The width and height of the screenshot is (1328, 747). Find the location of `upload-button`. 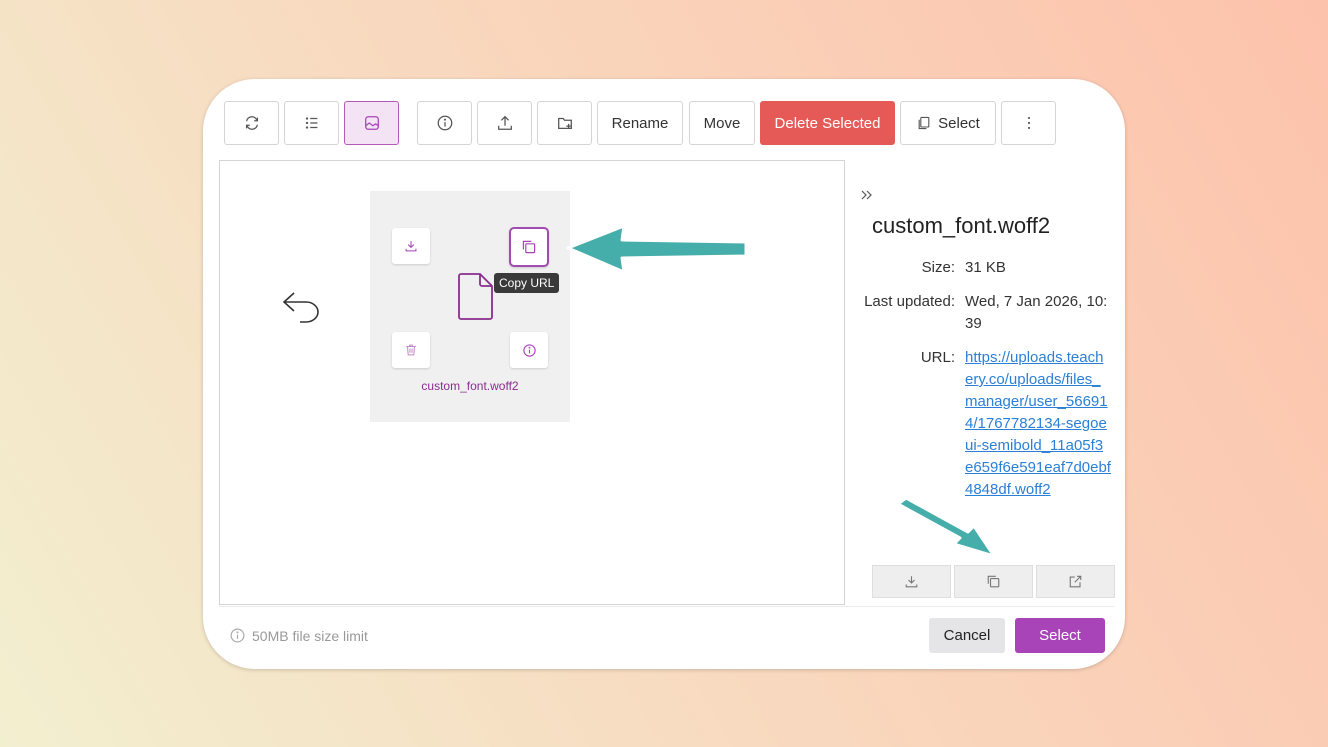

upload-button is located at coordinates (504, 123).